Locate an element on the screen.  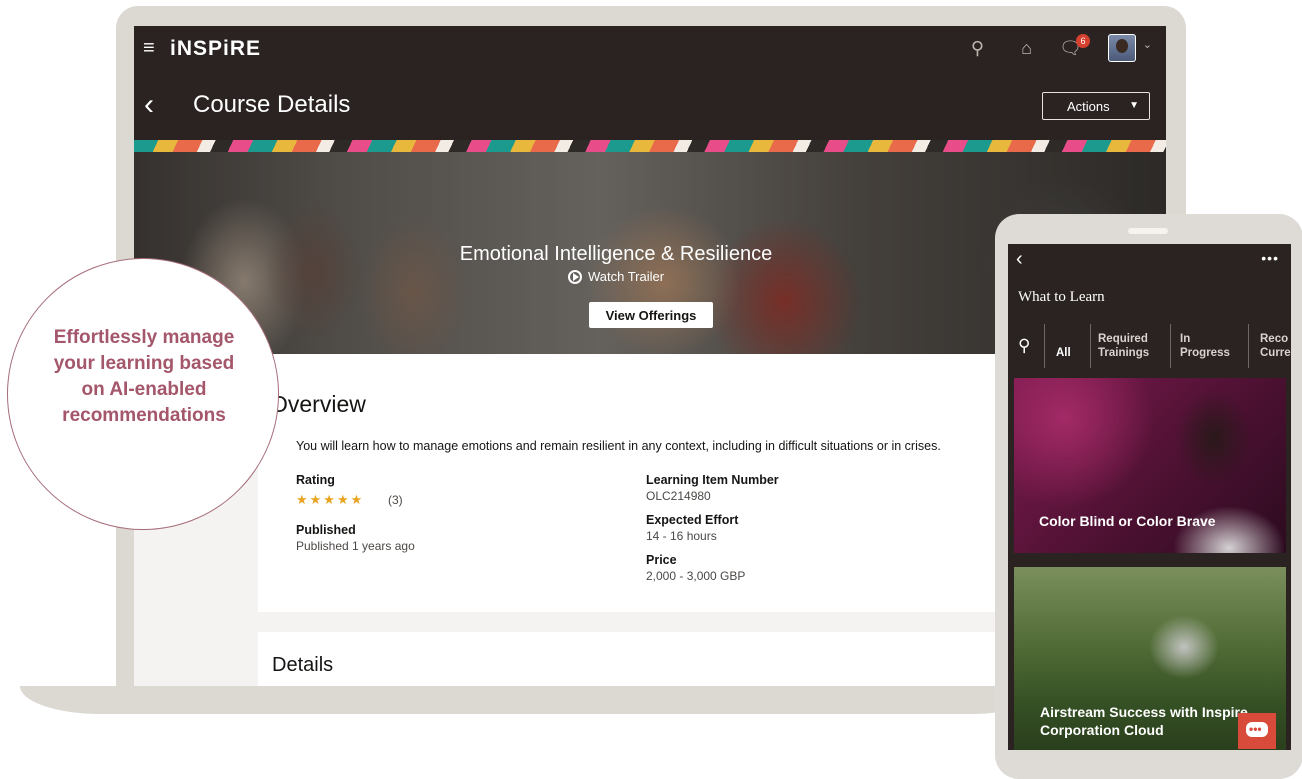
phone-speaker is located at coordinates (1148, 231).